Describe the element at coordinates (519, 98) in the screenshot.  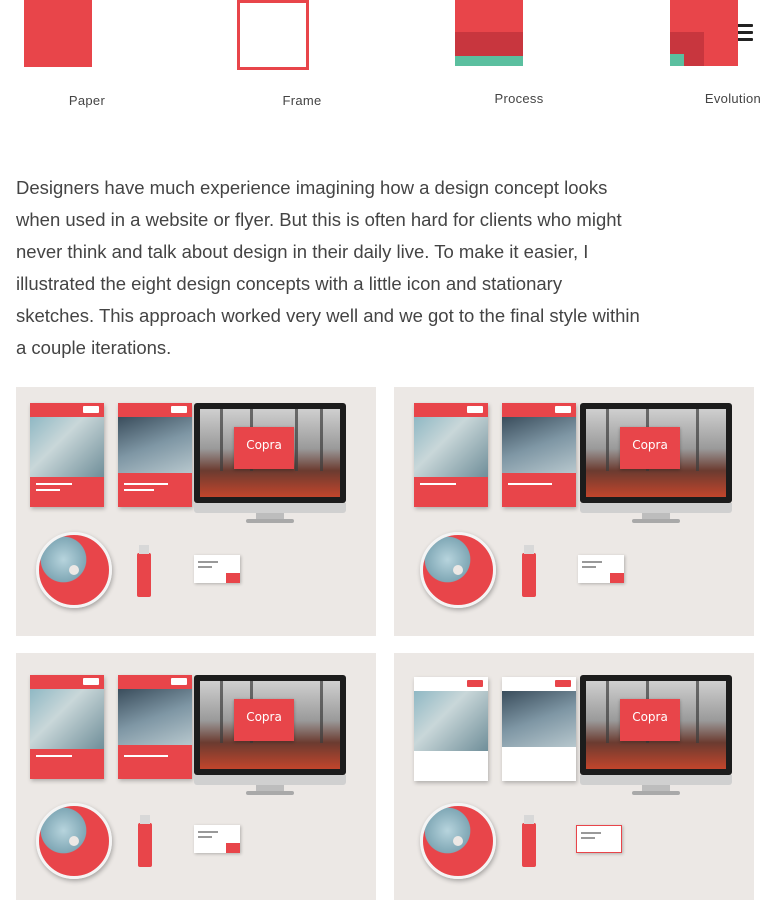
I see `concept-label: Process` at that location.